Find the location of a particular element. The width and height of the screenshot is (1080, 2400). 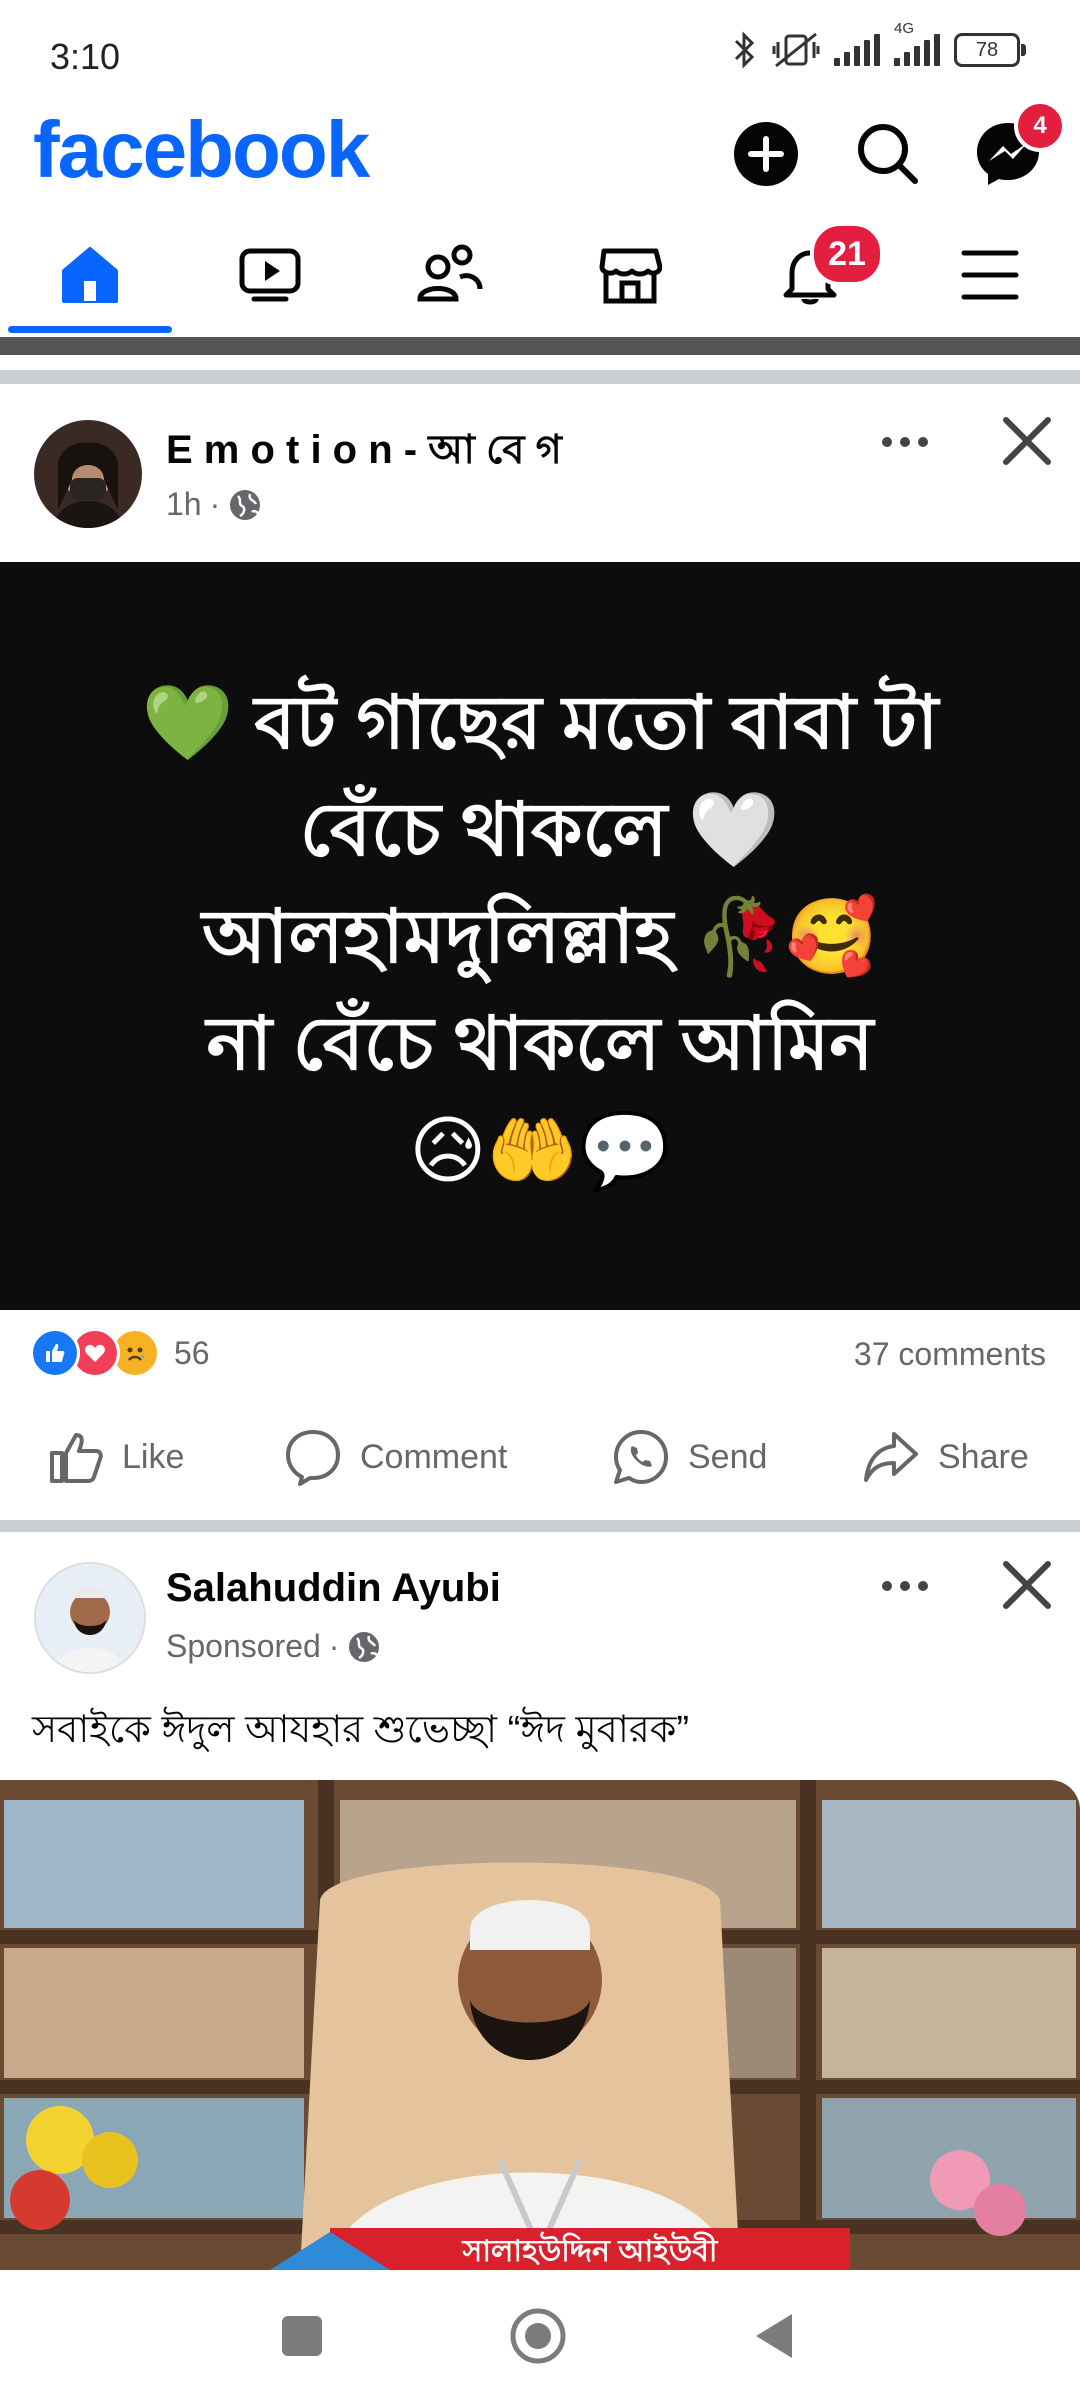

friends-icon is located at coordinates (450, 273).